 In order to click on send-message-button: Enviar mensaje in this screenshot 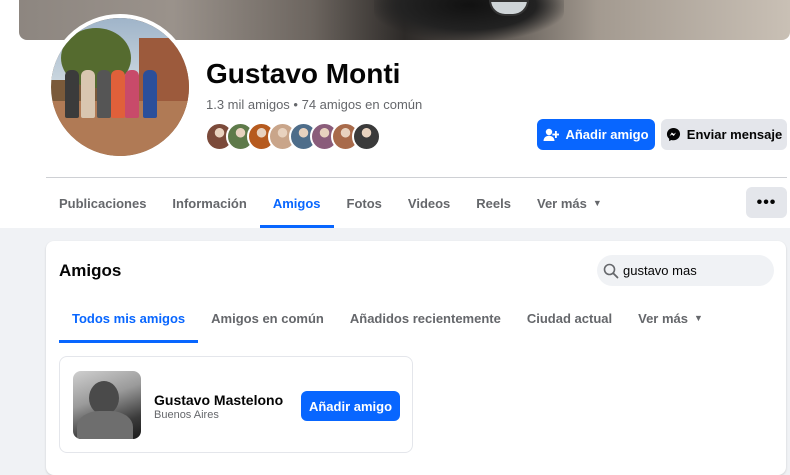, I will do `click(724, 134)`.